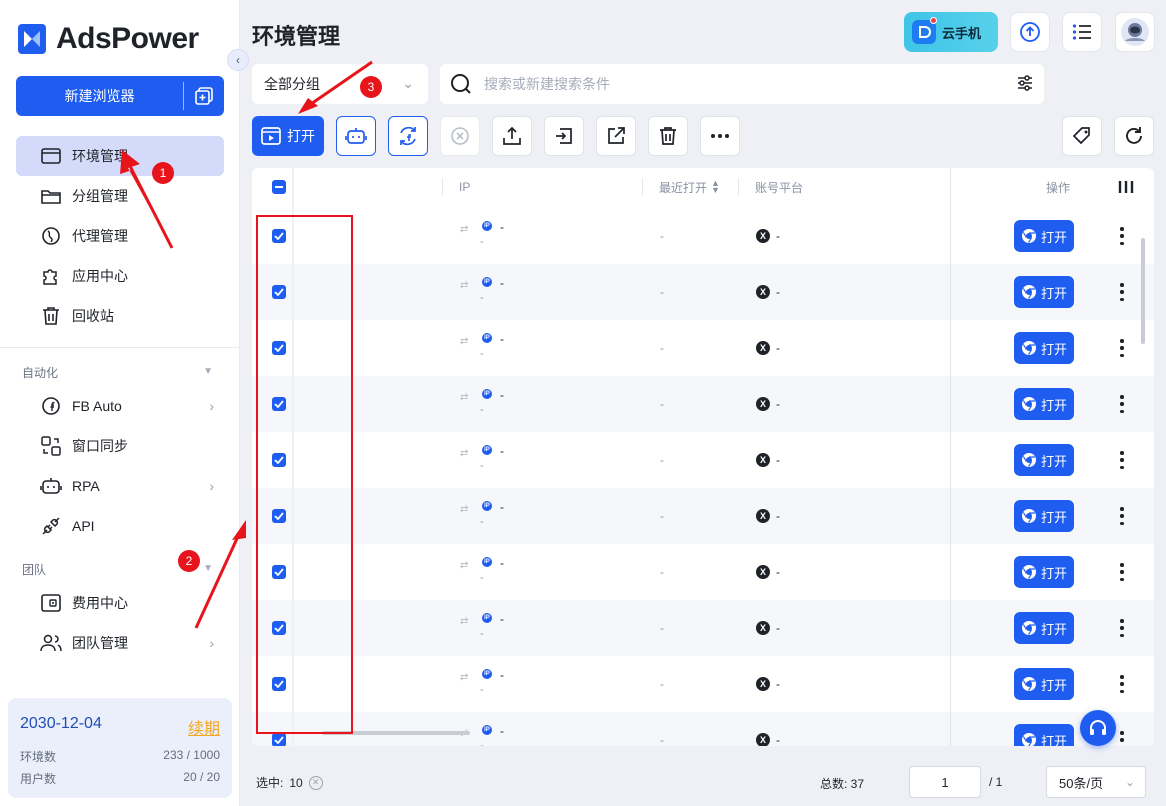  What do you see at coordinates (315, 782) in the screenshot?
I see `clear-selection-icon: ✕` at bounding box center [315, 782].